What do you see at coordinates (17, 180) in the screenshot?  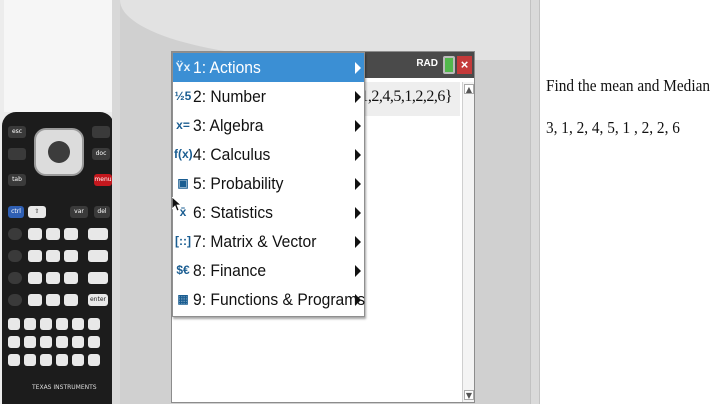 I see `tab-key: tab` at bounding box center [17, 180].